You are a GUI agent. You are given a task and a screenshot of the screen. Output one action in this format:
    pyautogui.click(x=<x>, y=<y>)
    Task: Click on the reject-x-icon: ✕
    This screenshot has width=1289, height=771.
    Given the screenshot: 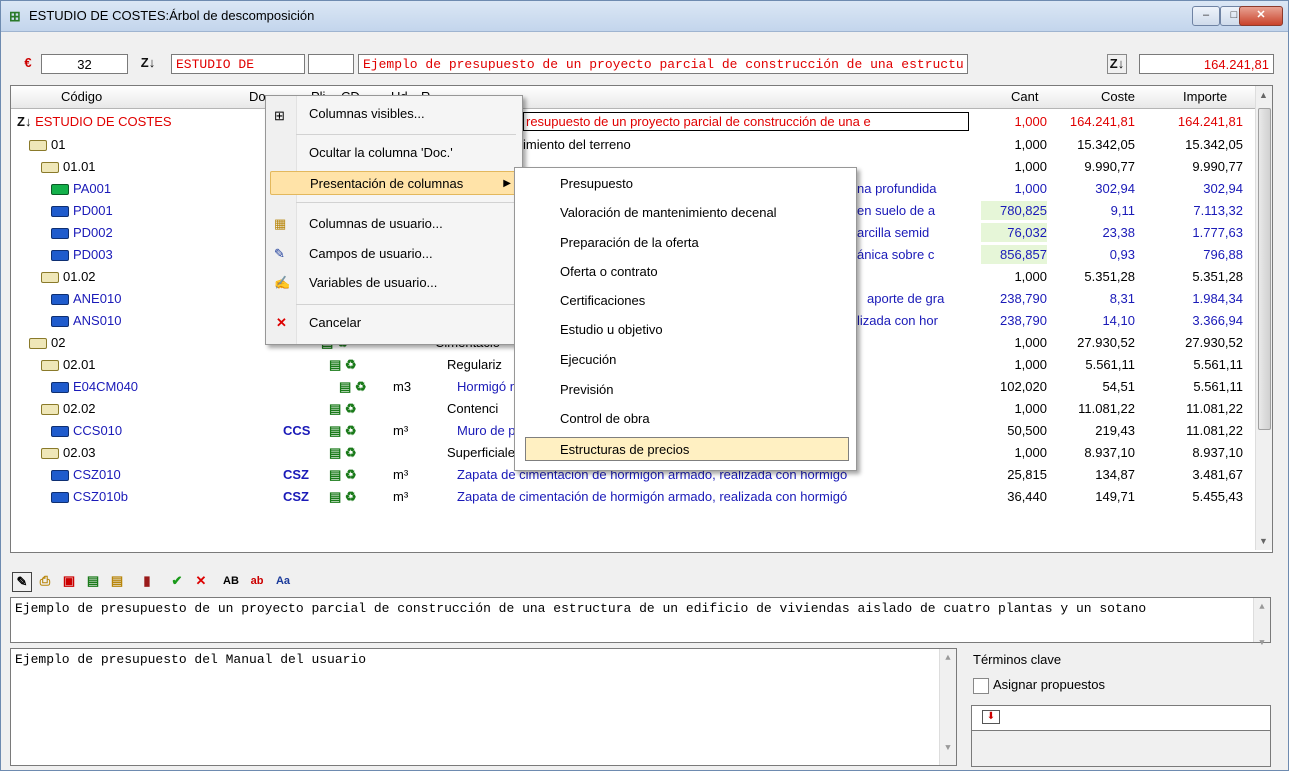 What is the action you would take?
    pyautogui.click(x=201, y=581)
    